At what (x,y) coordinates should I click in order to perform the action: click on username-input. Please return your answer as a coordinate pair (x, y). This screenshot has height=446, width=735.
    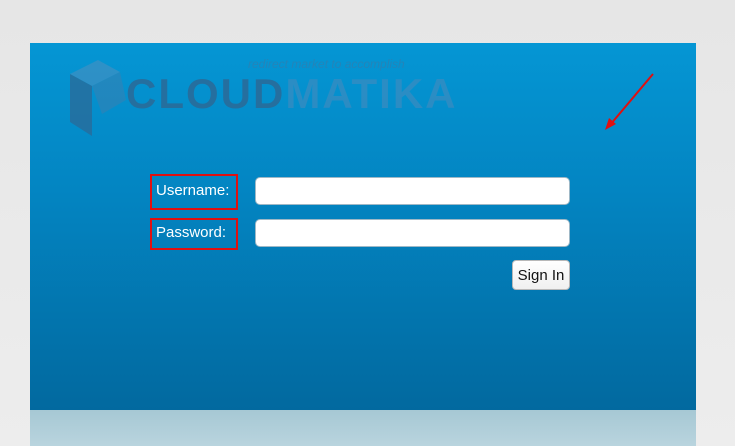
    Looking at the image, I should click on (412, 191).